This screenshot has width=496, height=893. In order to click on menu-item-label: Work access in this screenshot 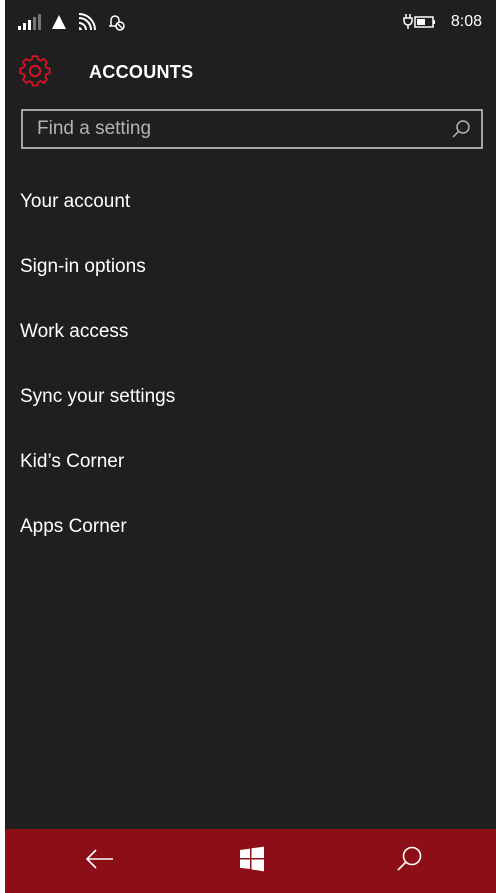, I will do `click(74, 331)`.